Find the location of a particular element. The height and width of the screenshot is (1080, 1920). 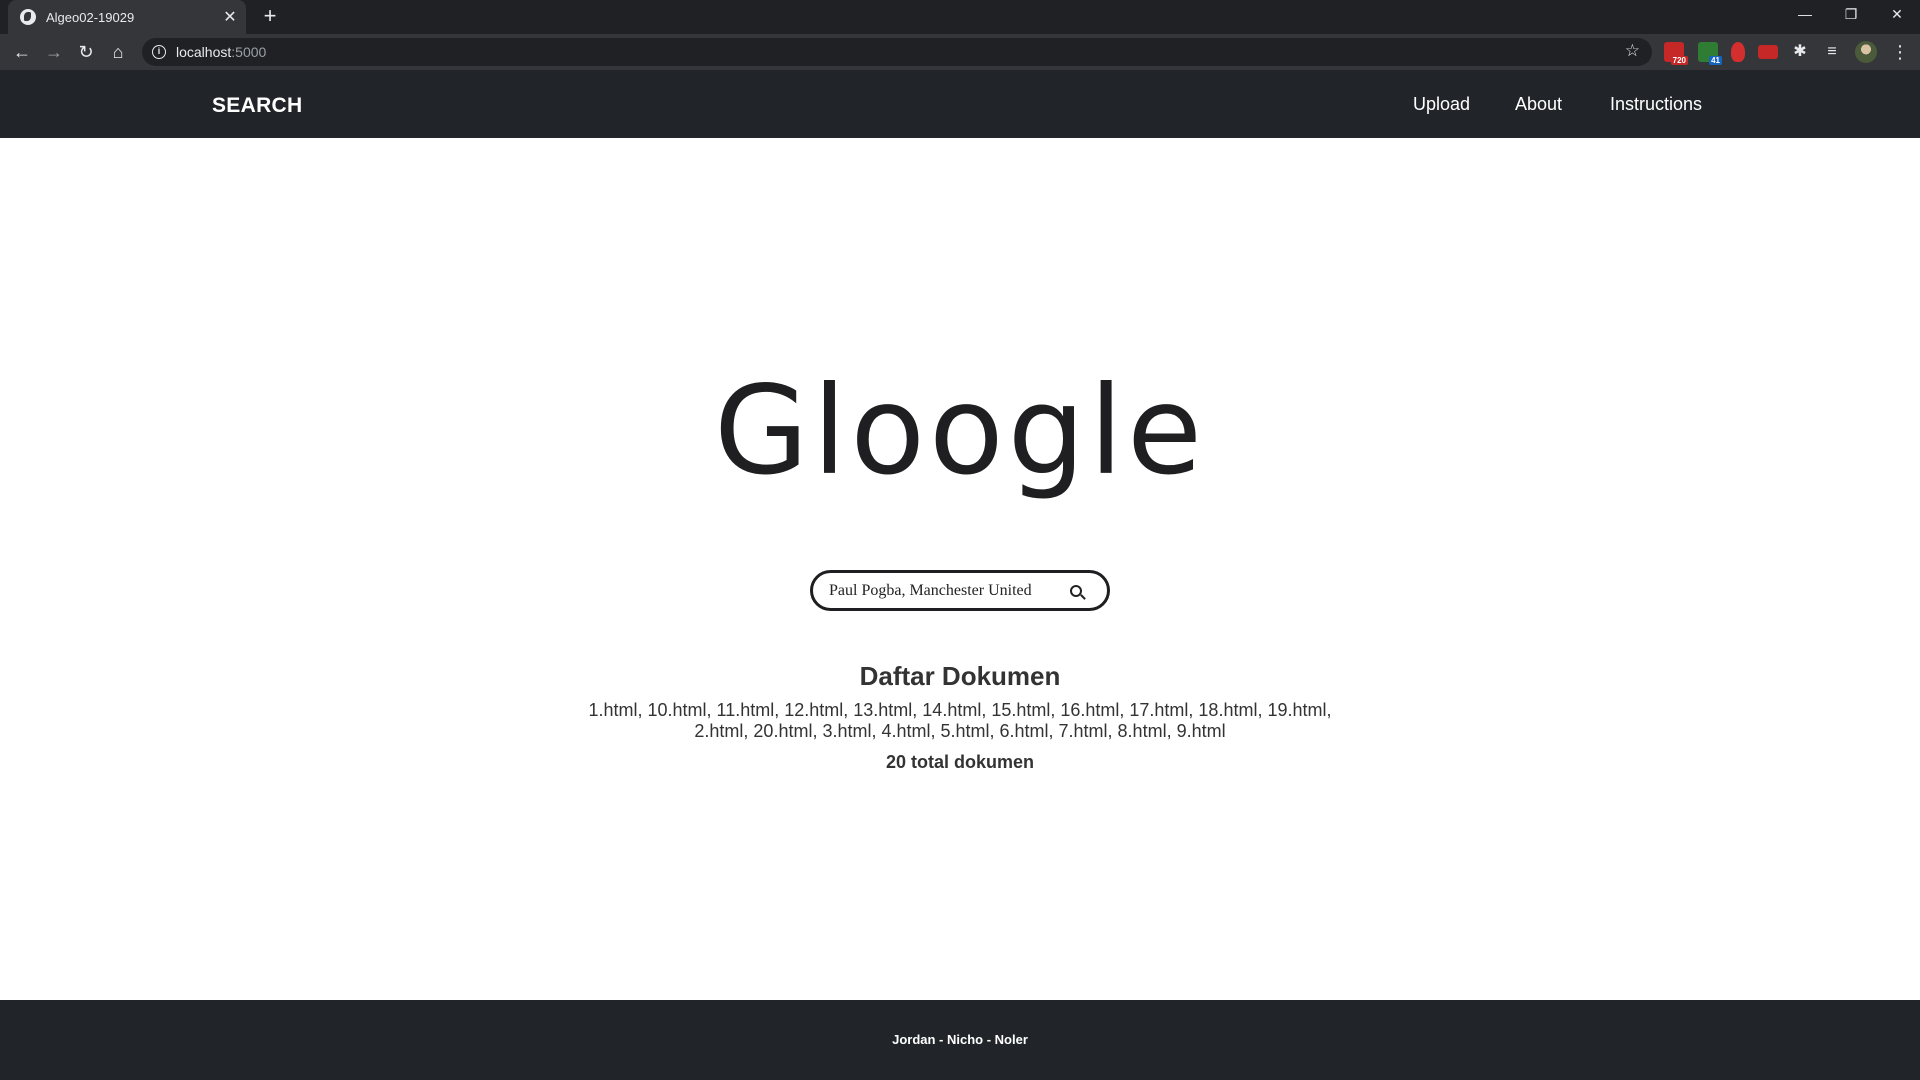

extension-41-icon: 41 is located at coordinates (1710, 53).